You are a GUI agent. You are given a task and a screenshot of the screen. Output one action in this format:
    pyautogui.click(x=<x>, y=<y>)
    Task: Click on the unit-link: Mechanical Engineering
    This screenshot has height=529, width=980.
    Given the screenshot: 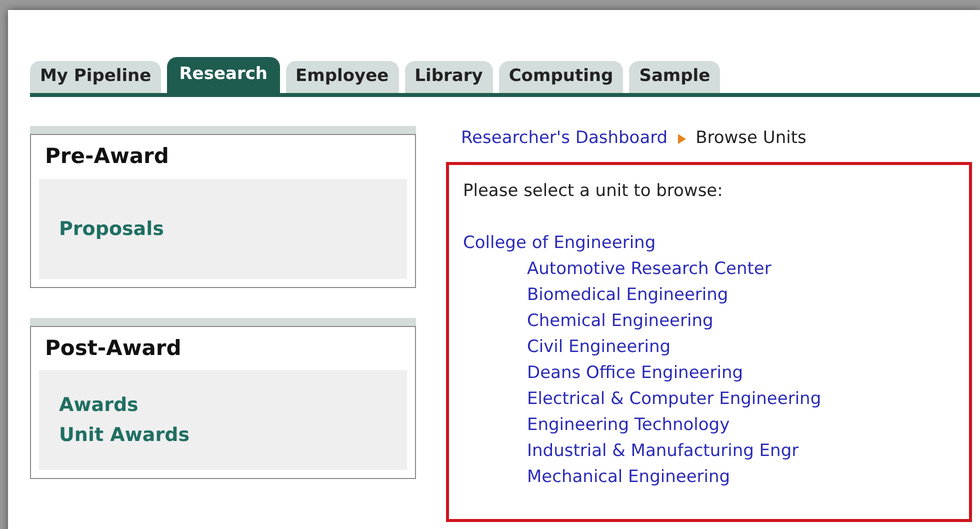 What is the action you would take?
    pyautogui.click(x=628, y=477)
    